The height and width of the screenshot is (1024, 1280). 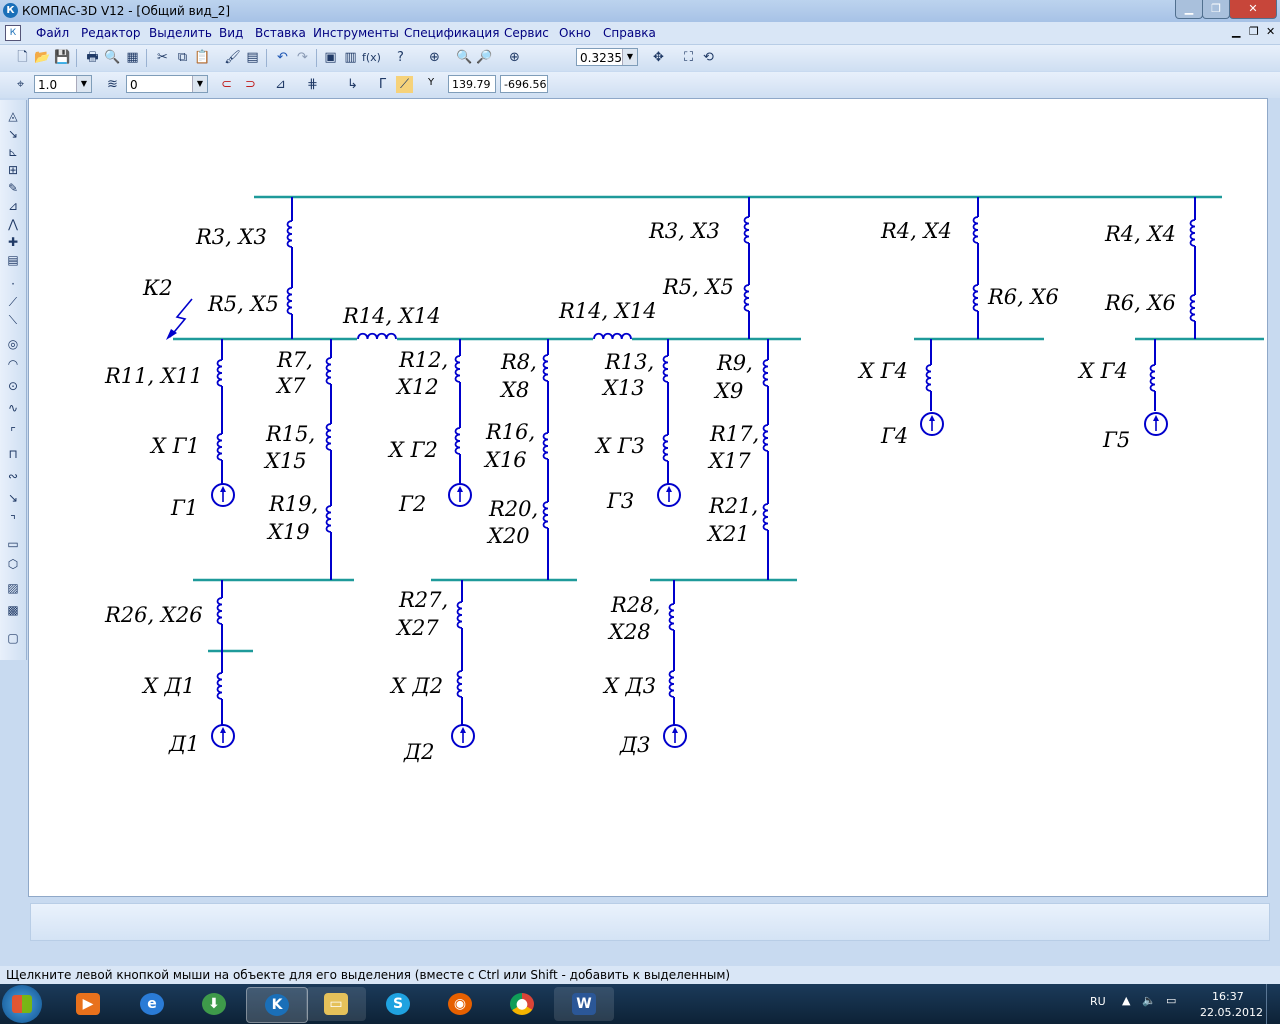 I want to click on grid-icon: ⋕, so click(x=312, y=84).